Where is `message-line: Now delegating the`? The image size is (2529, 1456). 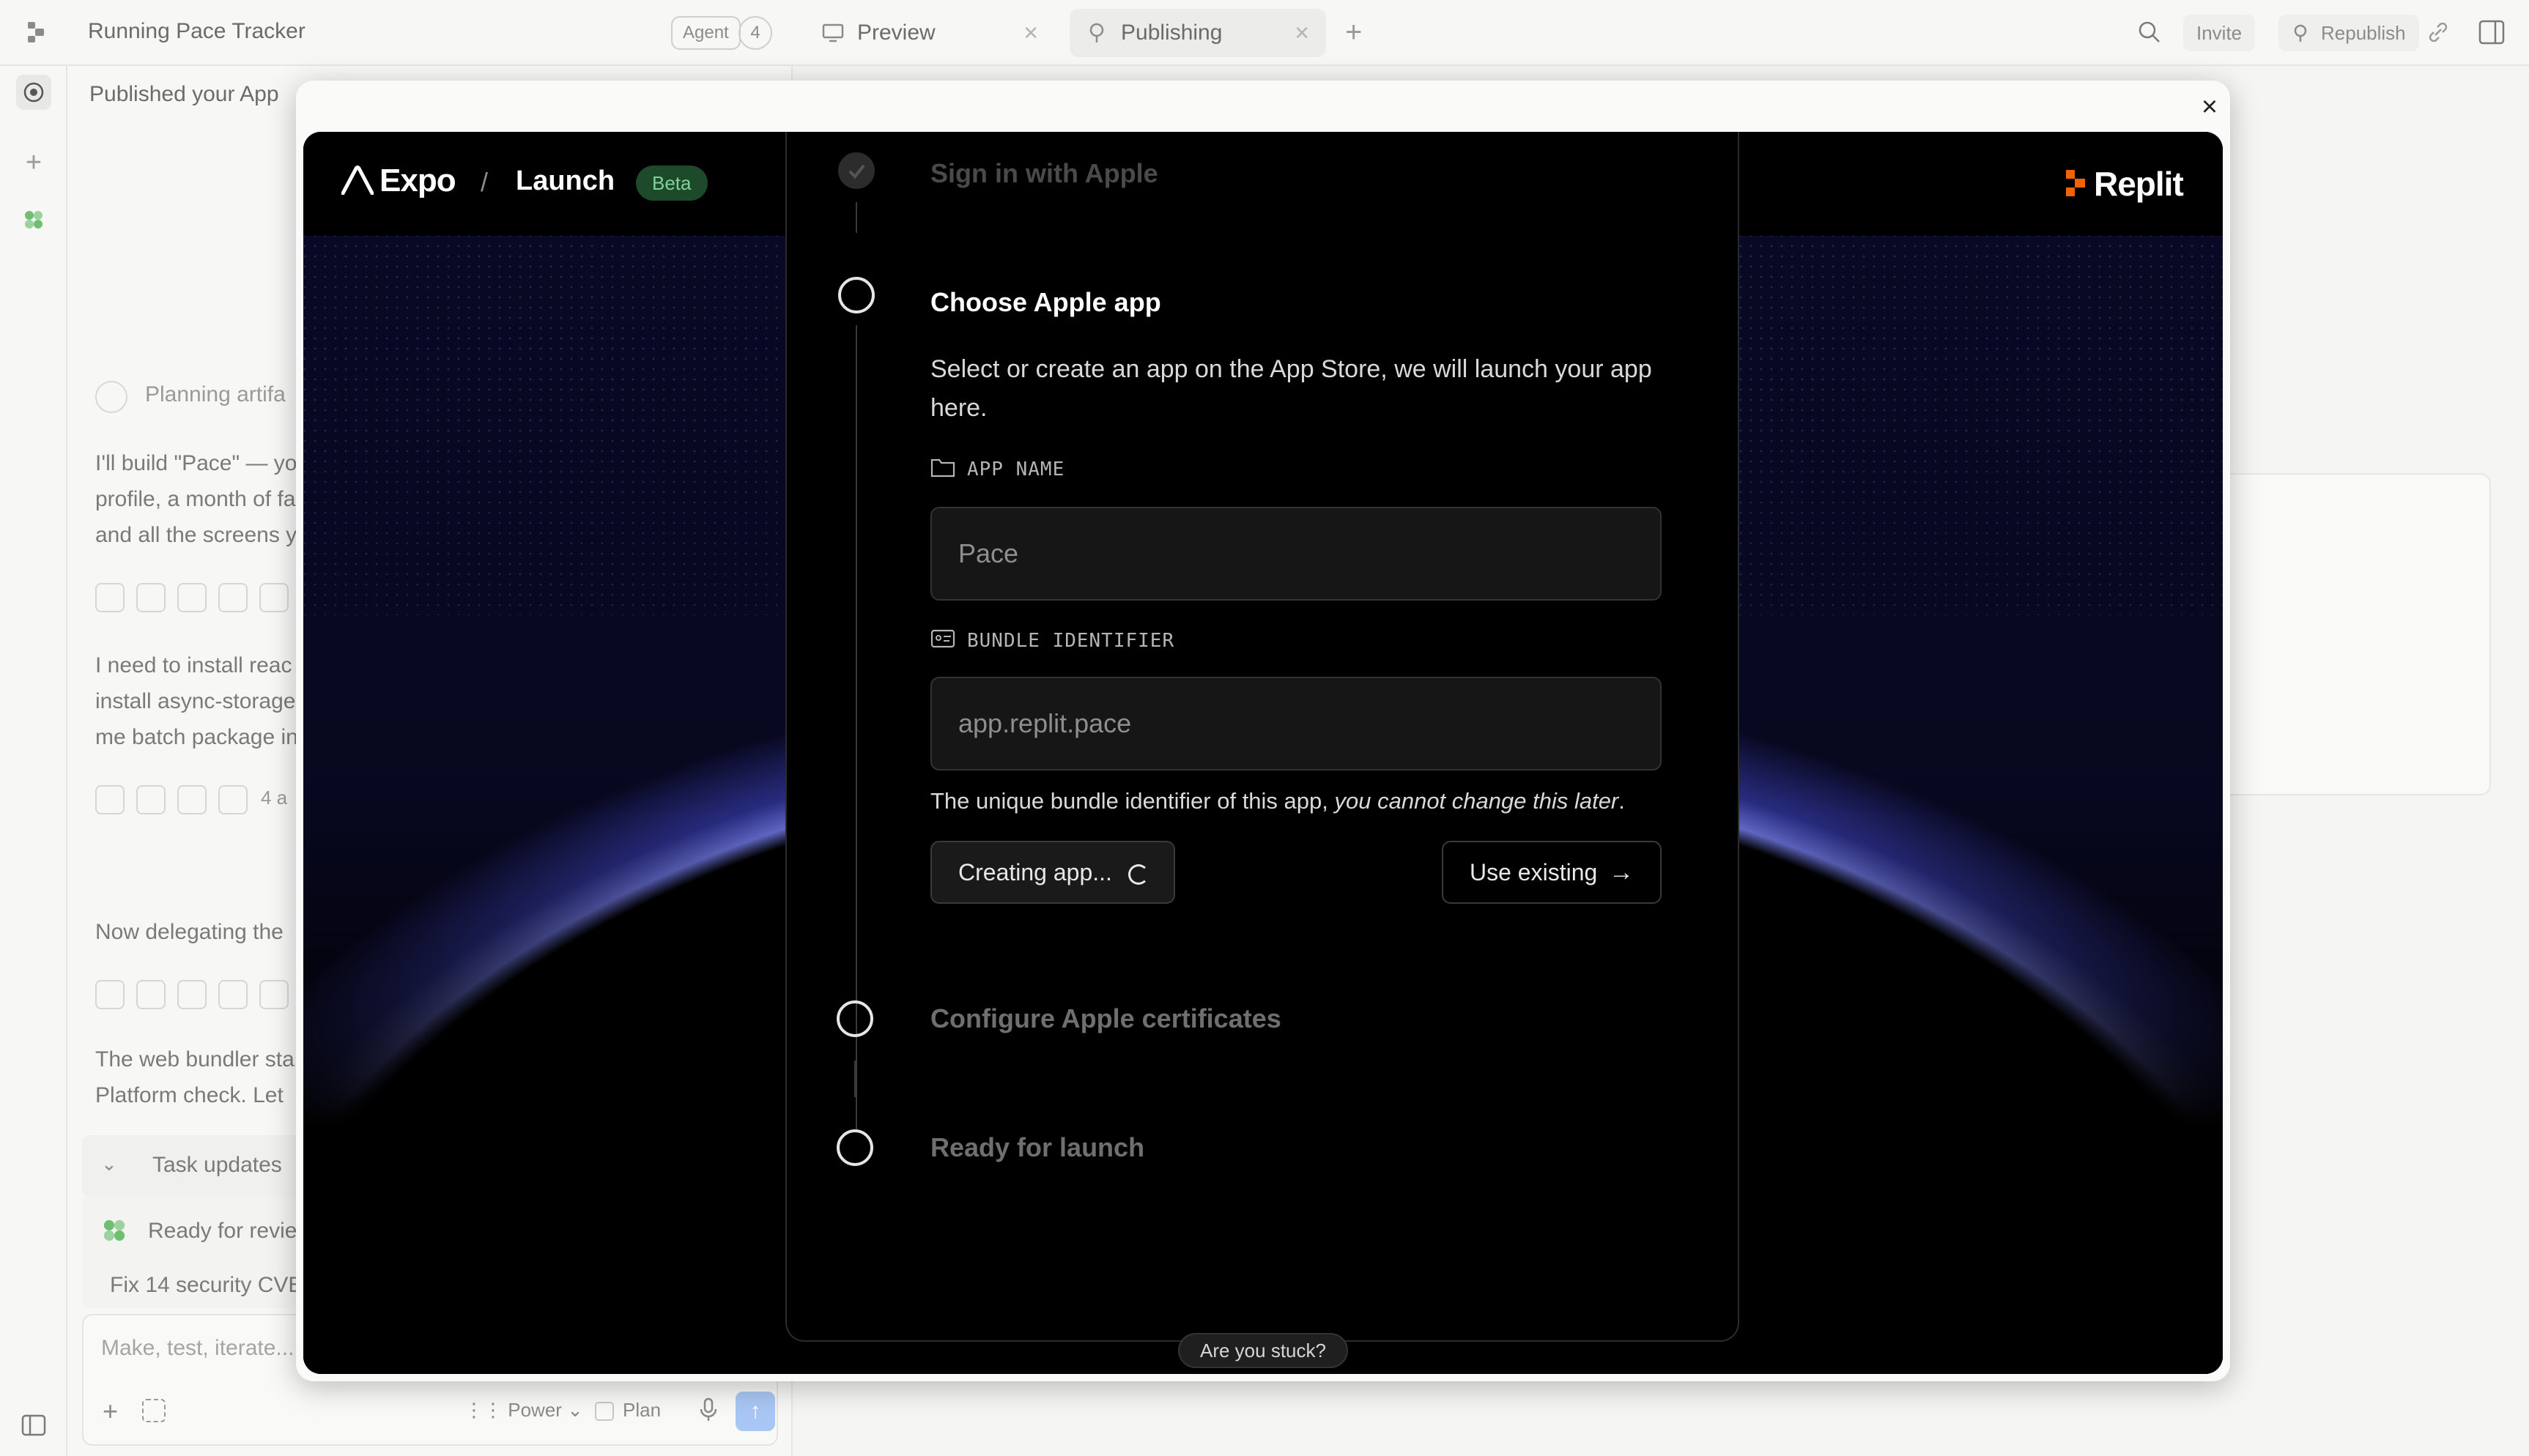
message-line: Now delegating the is located at coordinates (189, 932).